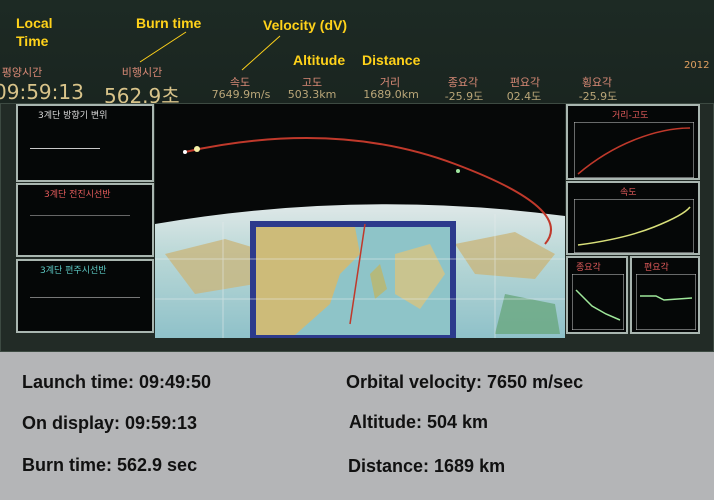 The image size is (714, 500). Describe the element at coordinates (77, 195) in the screenshot. I see `left-panel-2-title: 3계단 전진시선반` at that location.